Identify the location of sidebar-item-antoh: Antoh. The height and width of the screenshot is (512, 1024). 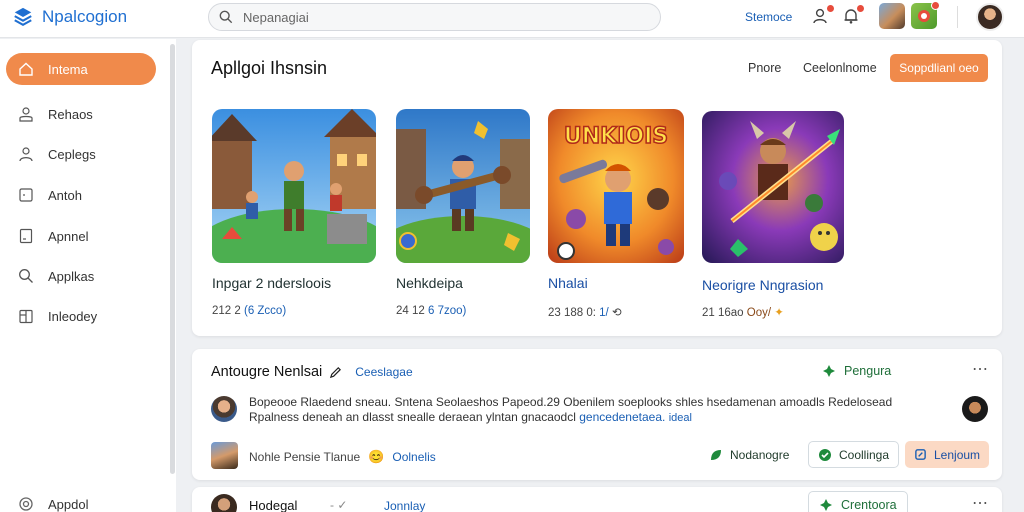
(81, 195).